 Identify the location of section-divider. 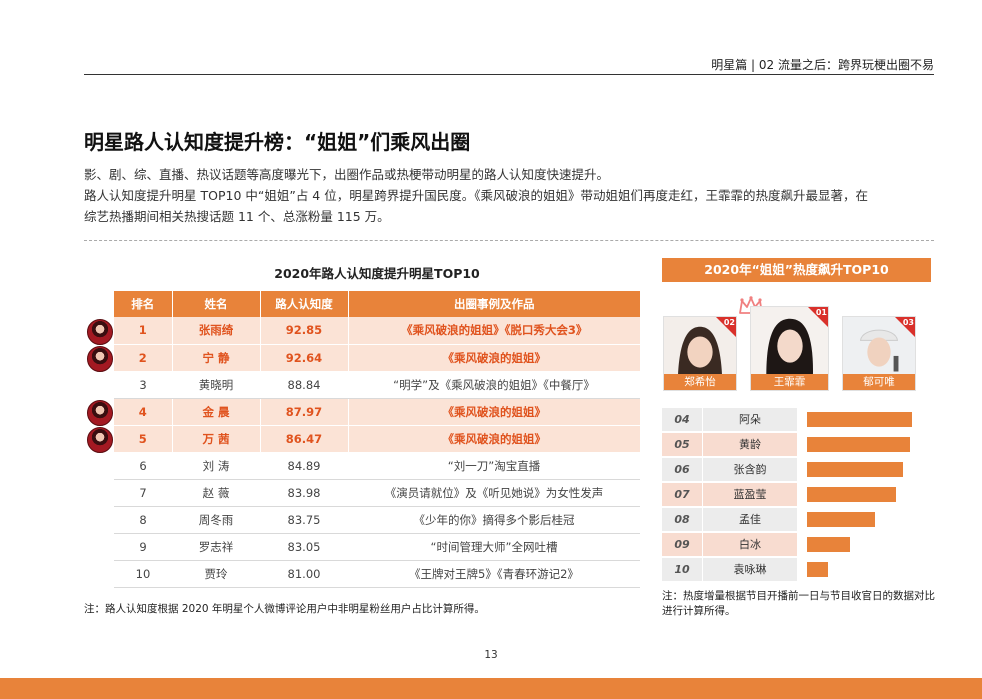
(509, 240).